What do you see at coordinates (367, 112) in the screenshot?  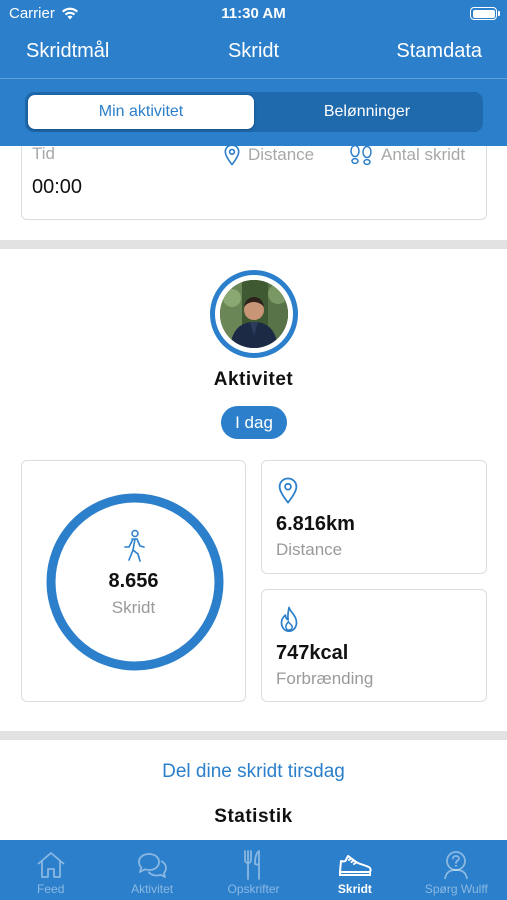 I see `segment-rewards: Belønninger` at bounding box center [367, 112].